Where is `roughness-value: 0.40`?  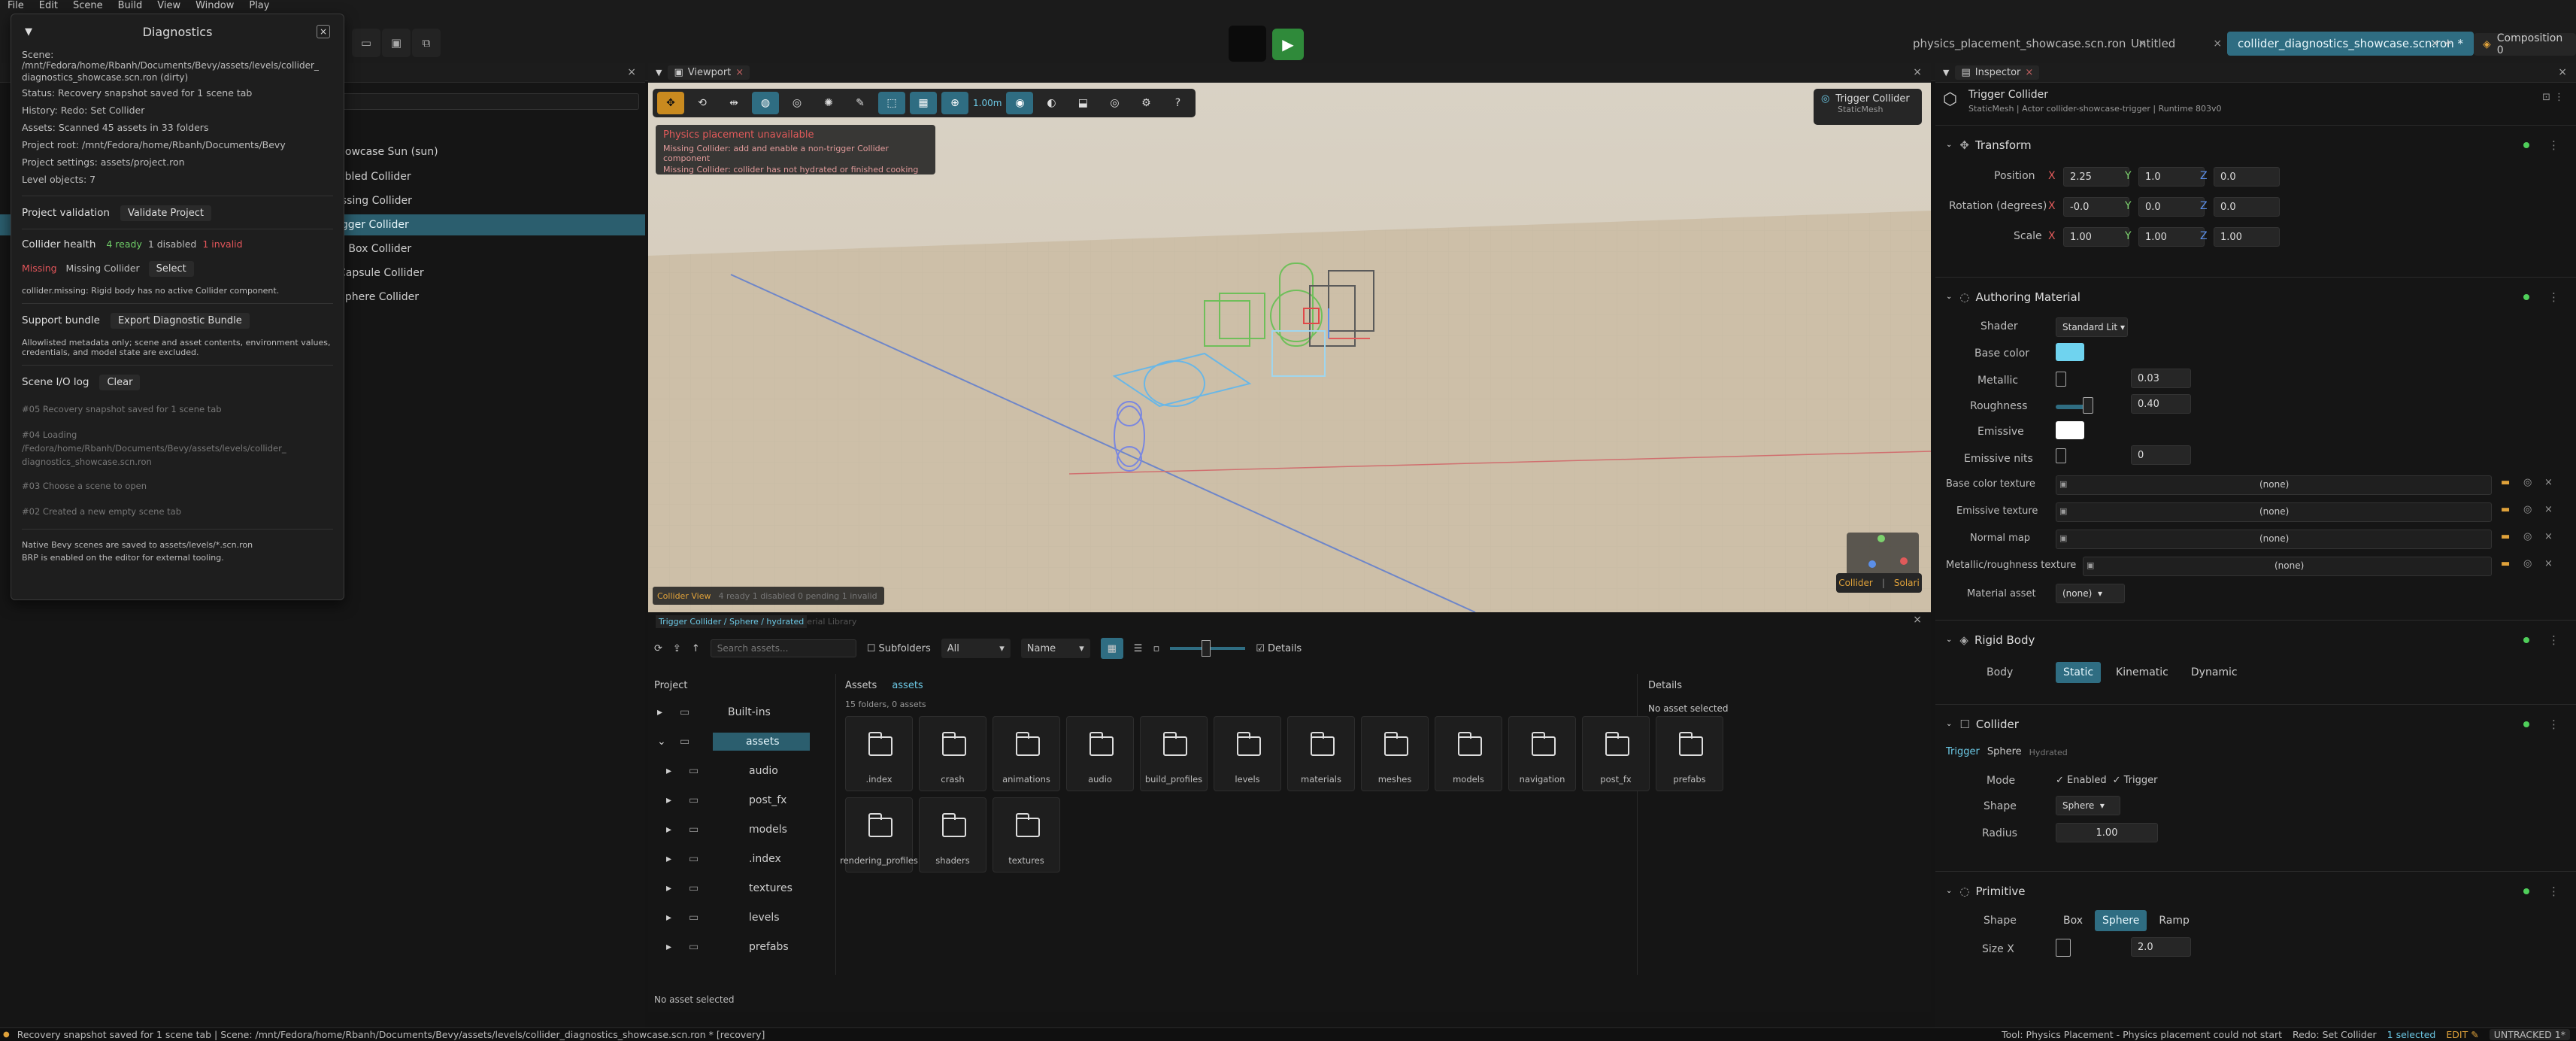
roughness-value: 0.40 is located at coordinates (2161, 404).